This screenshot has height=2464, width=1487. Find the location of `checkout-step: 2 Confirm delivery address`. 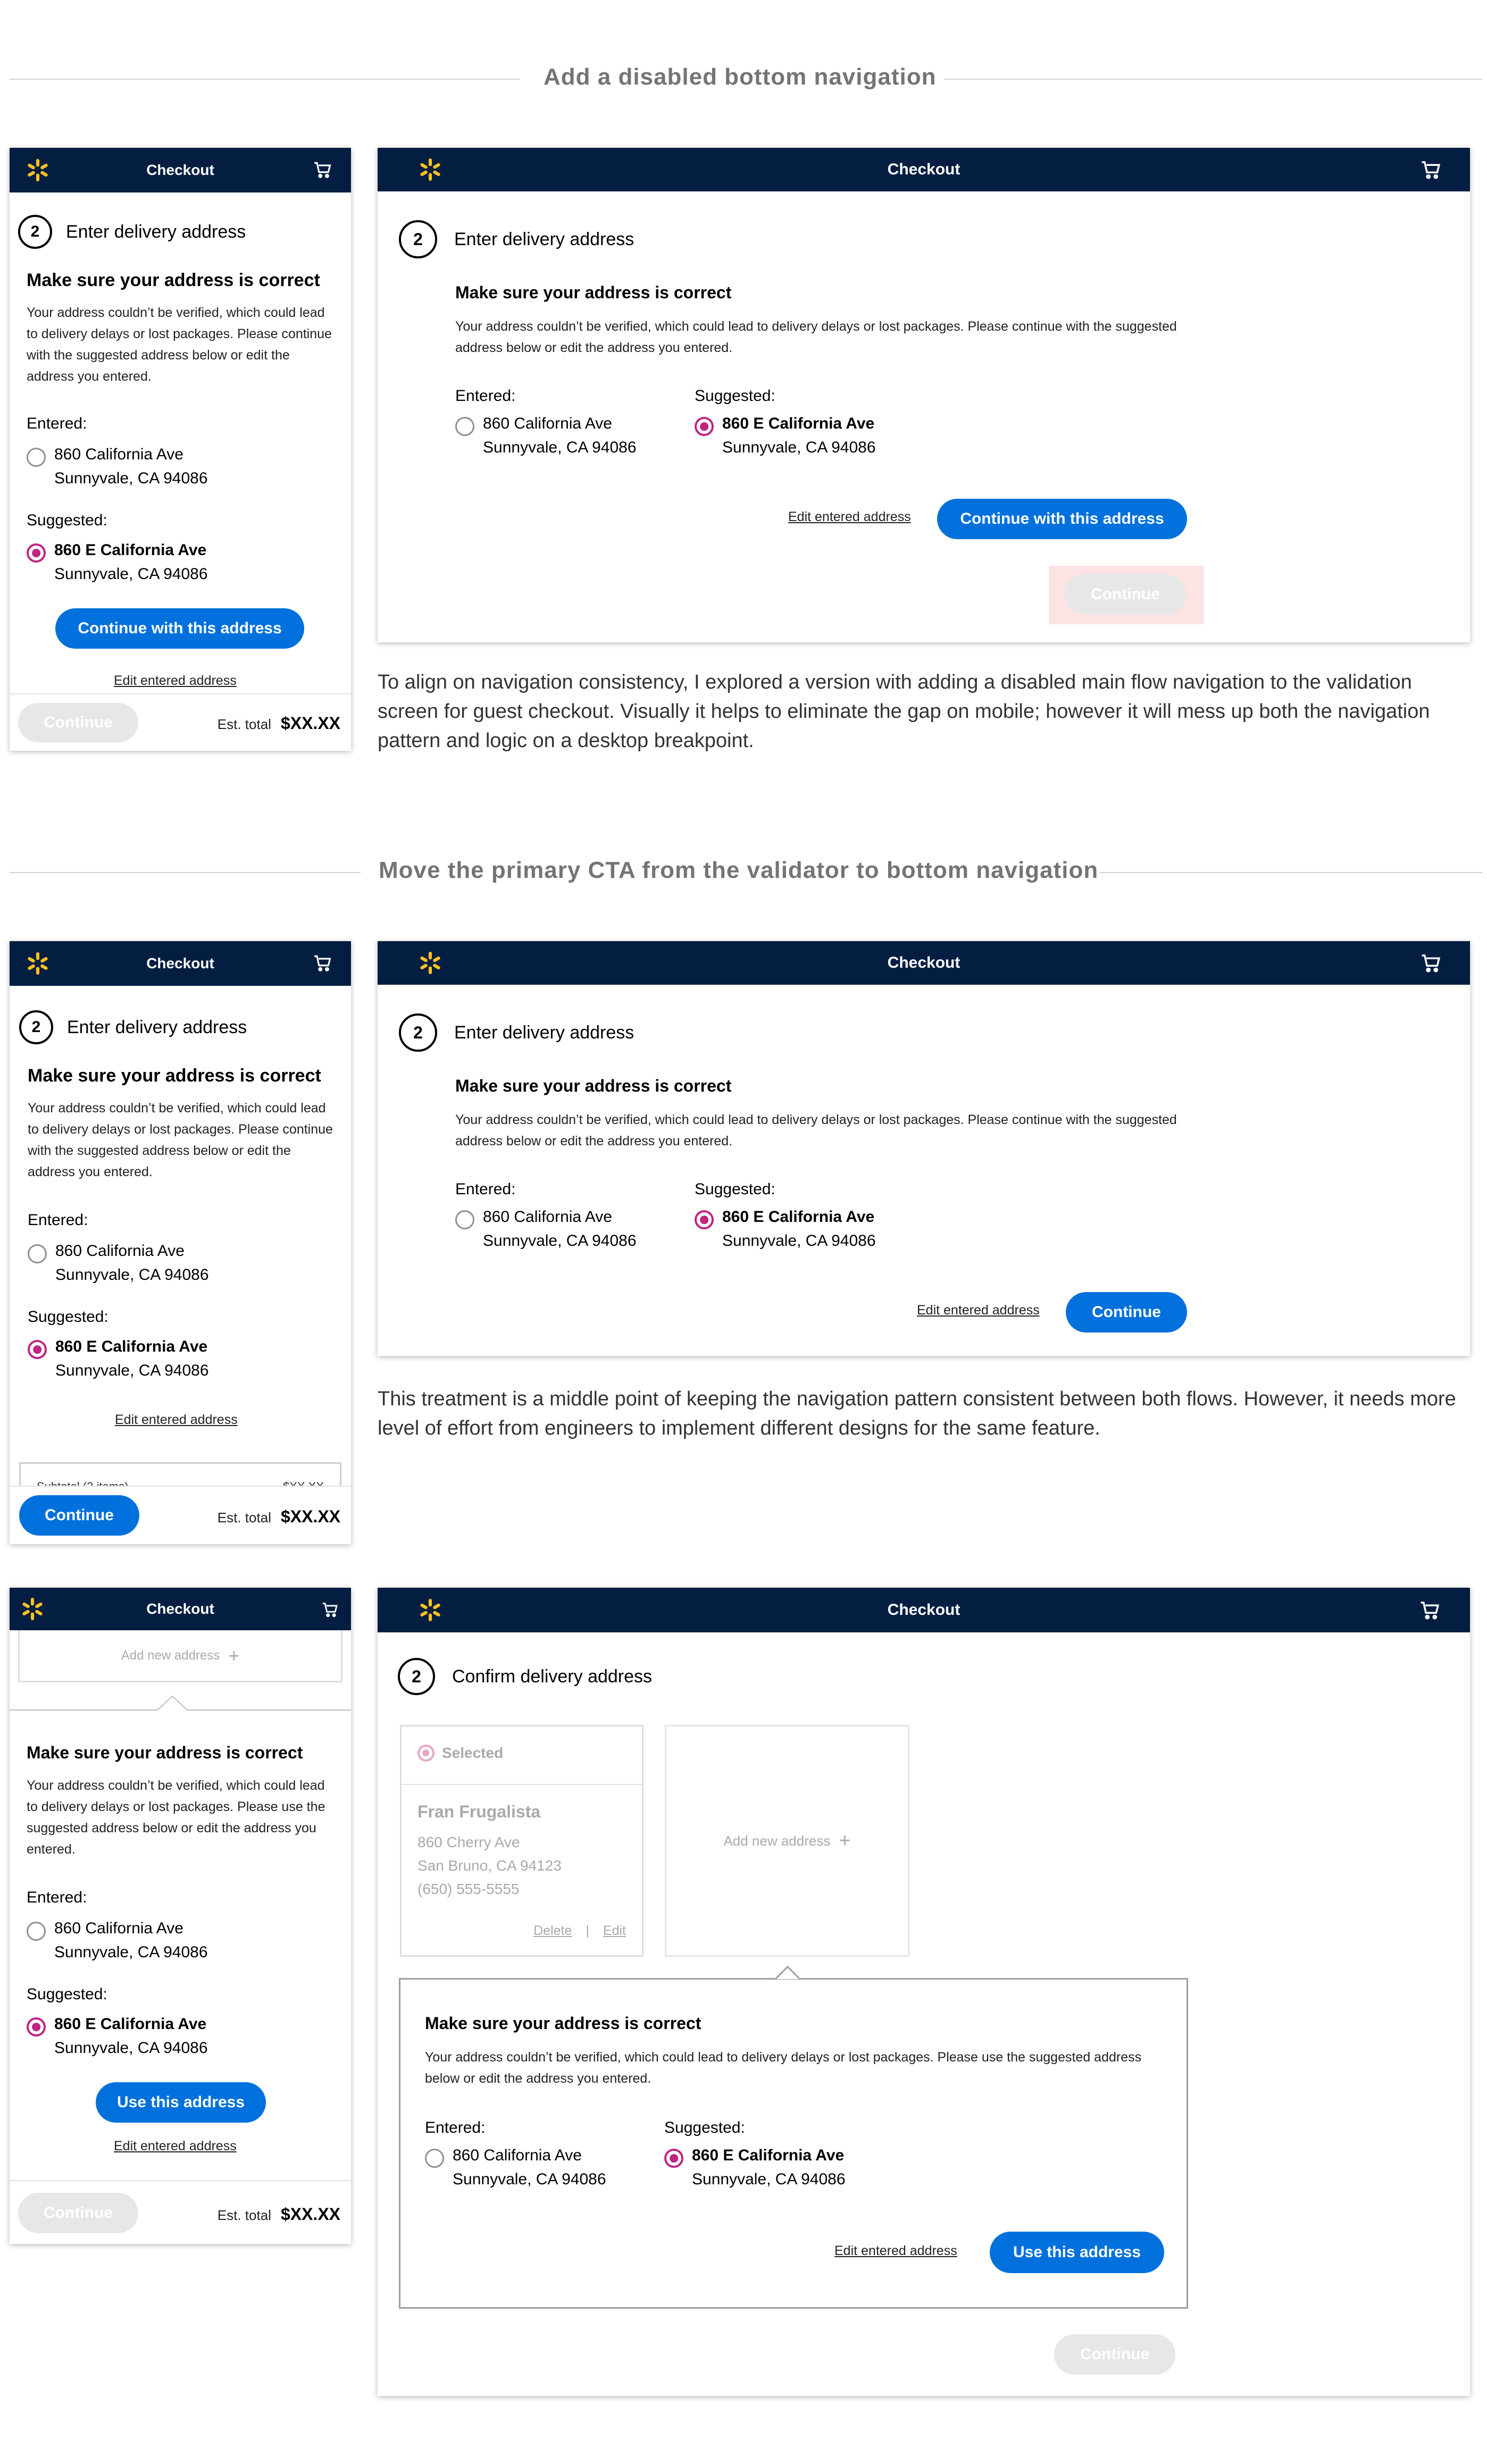

checkout-step: 2 Confirm delivery address is located at coordinates (525, 1676).